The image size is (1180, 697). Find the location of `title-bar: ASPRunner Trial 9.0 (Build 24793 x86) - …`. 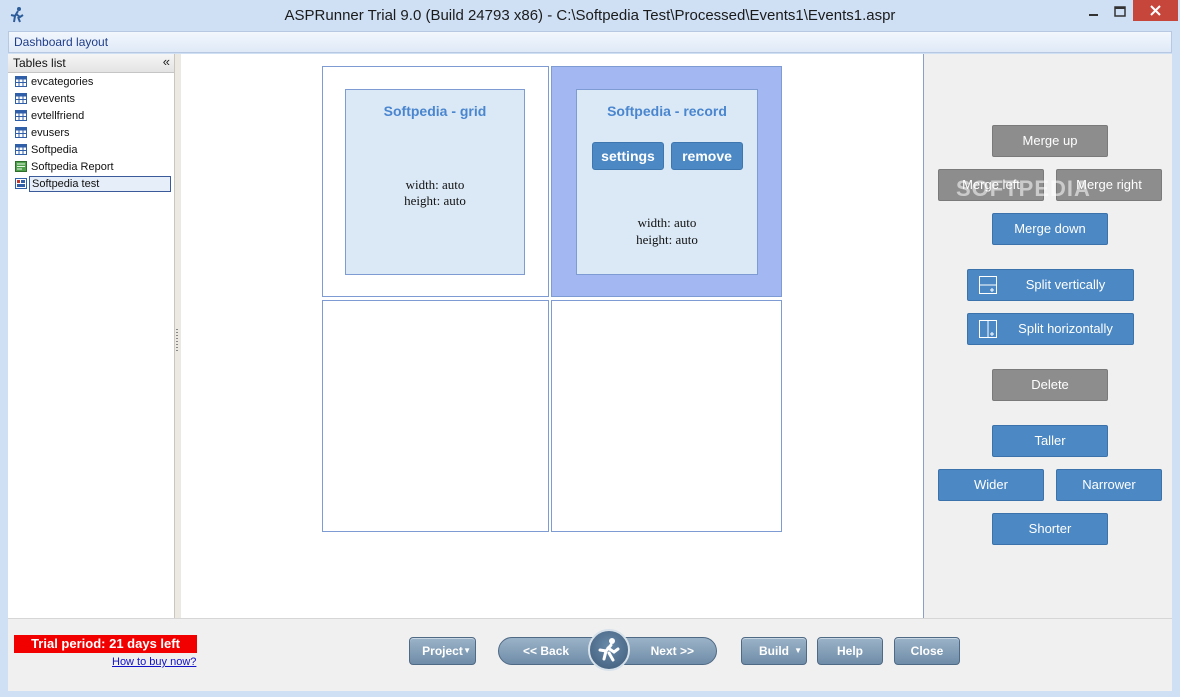

title-bar: ASPRunner Trial 9.0 (Build 24793 x86) - … is located at coordinates (590, 15).